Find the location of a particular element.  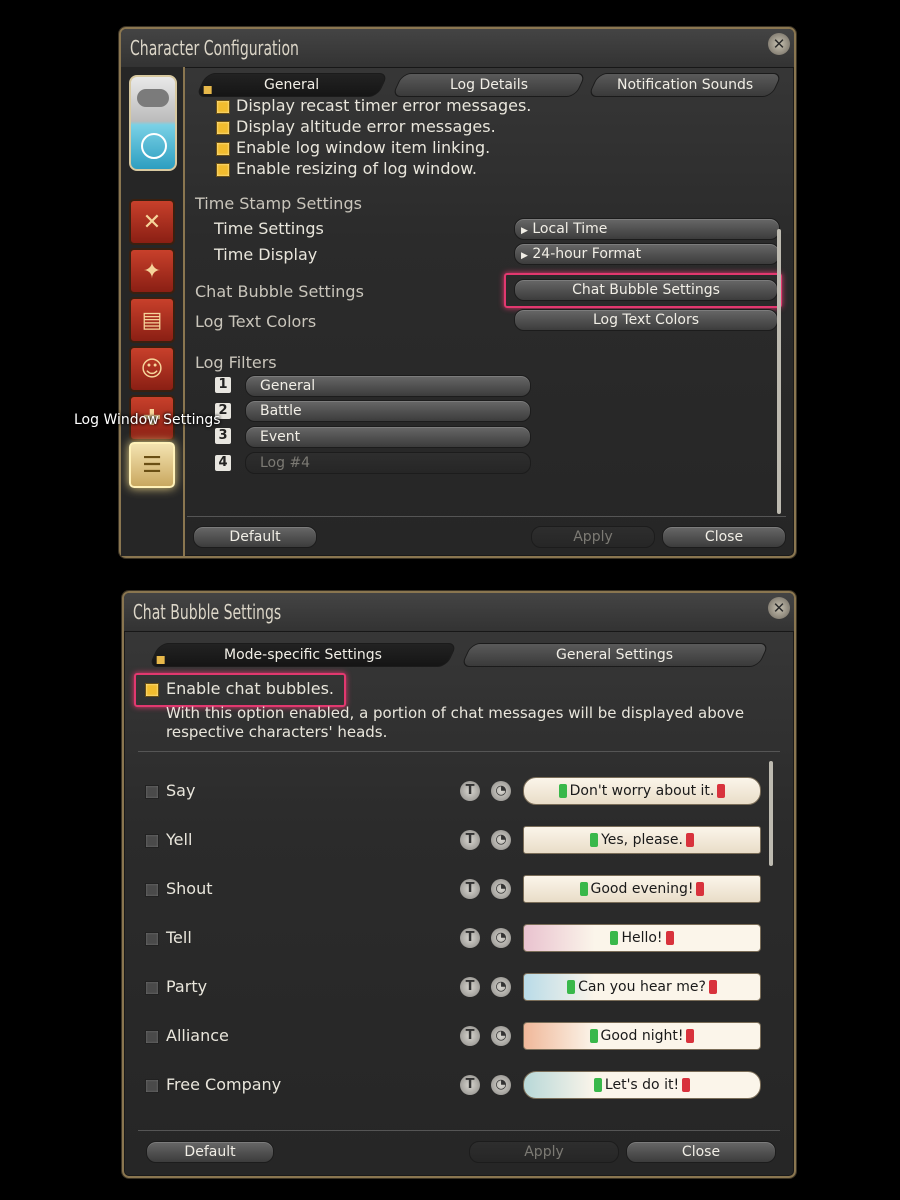

bubble-preview: Can you hear me? is located at coordinates (642, 987).